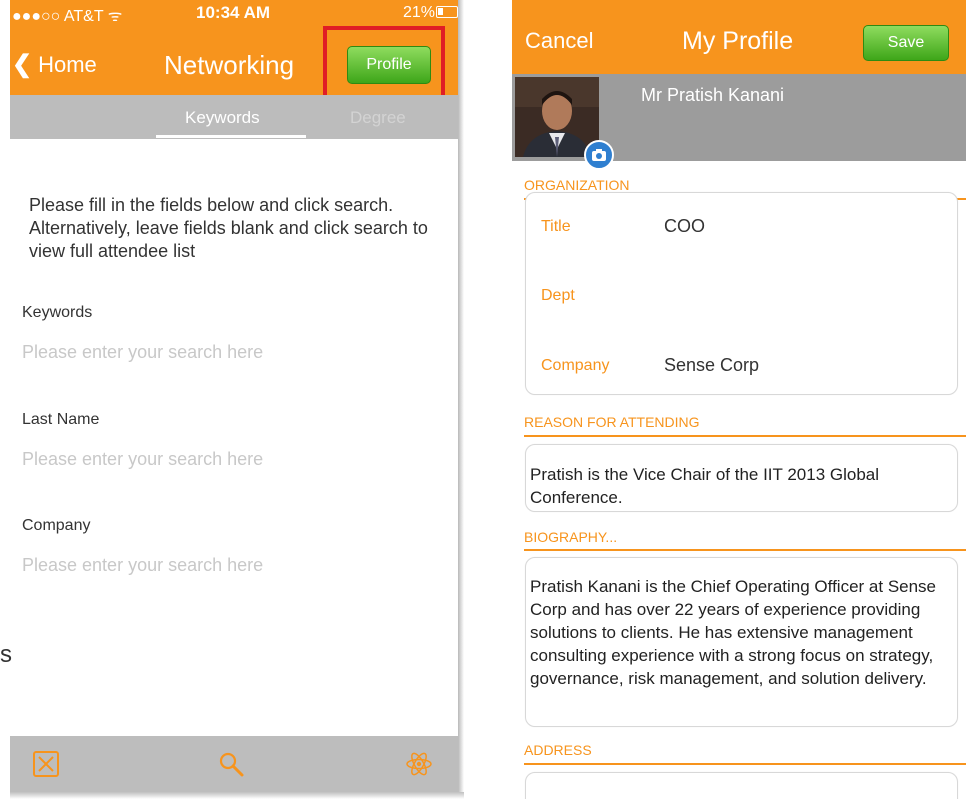  I want to click on profile-highlight-box, so click(384, 63).